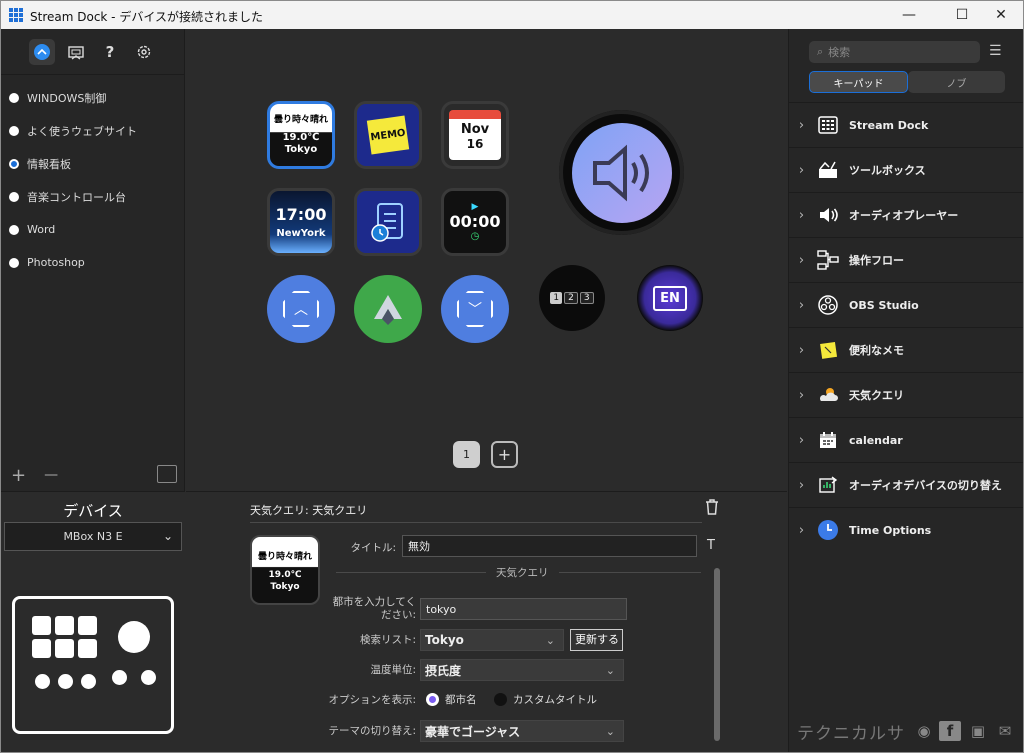  I want to click on numpad-digit: 2, so click(571, 298).